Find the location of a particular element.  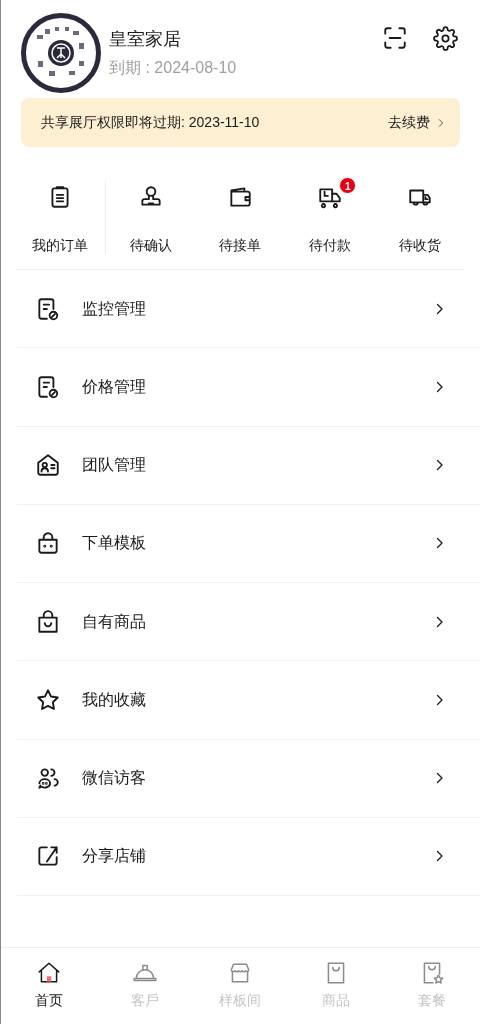

order-status-item: 待接单 is located at coordinates (240, 217).